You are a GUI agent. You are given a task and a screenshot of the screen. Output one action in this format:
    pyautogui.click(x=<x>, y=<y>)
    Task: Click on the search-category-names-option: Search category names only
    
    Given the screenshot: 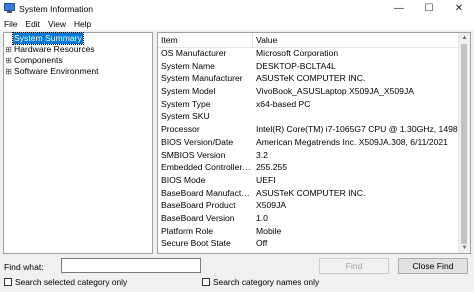 What is the action you would take?
    pyautogui.click(x=260, y=282)
    